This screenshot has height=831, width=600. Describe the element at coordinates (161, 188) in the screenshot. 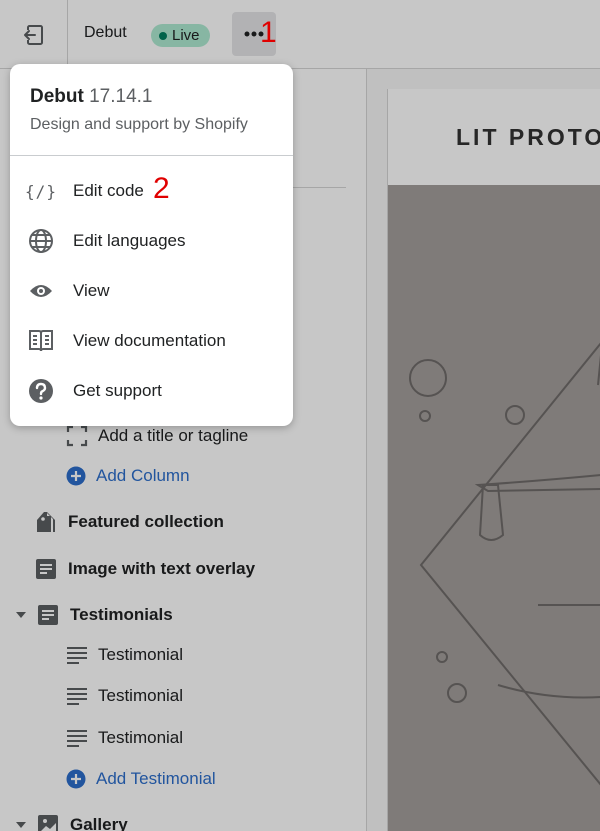

I see `annotation-marker-2: 2` at that location.